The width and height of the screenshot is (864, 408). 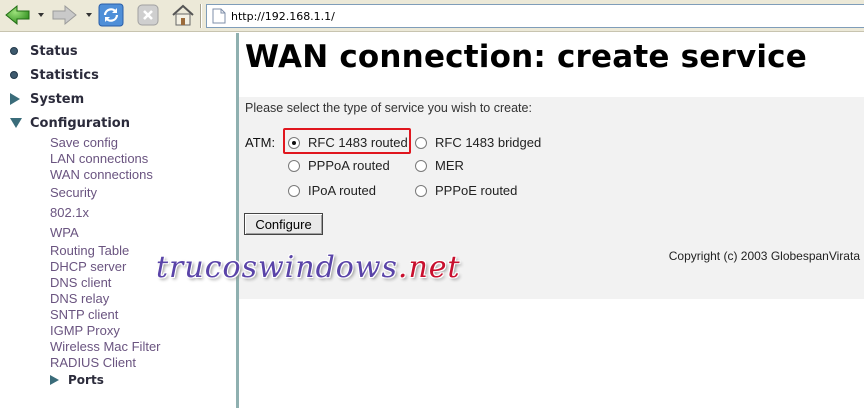 What do you see at coordinates (535, 16) in the screenshot?
I see `address-bar: http://192.168.1.1/` at bounding box center [535, 16].